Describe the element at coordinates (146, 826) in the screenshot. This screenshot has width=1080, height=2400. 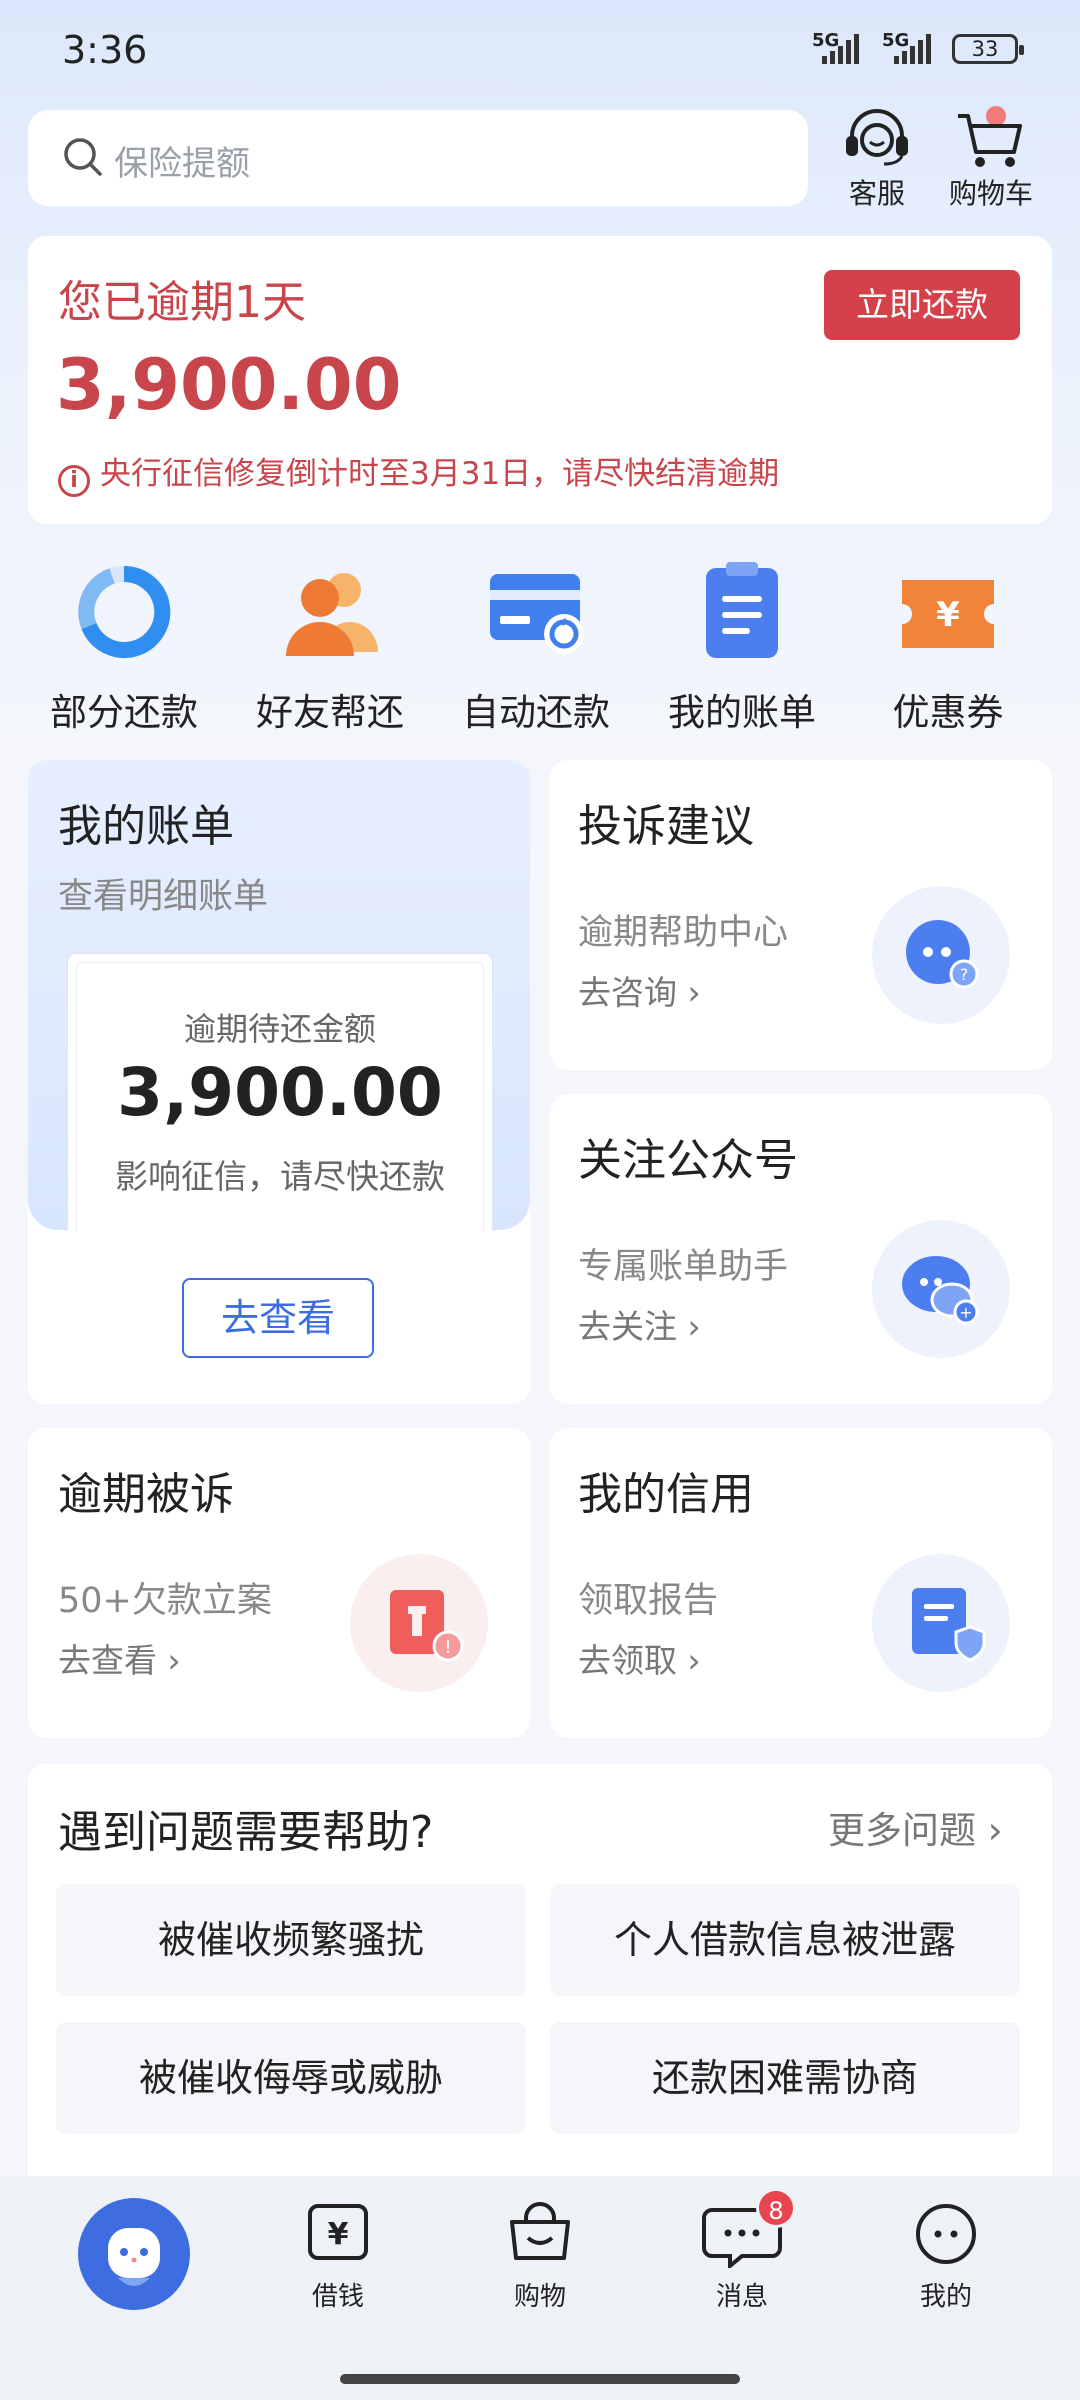
I see `bill-card-title: 我的账单` at that location.